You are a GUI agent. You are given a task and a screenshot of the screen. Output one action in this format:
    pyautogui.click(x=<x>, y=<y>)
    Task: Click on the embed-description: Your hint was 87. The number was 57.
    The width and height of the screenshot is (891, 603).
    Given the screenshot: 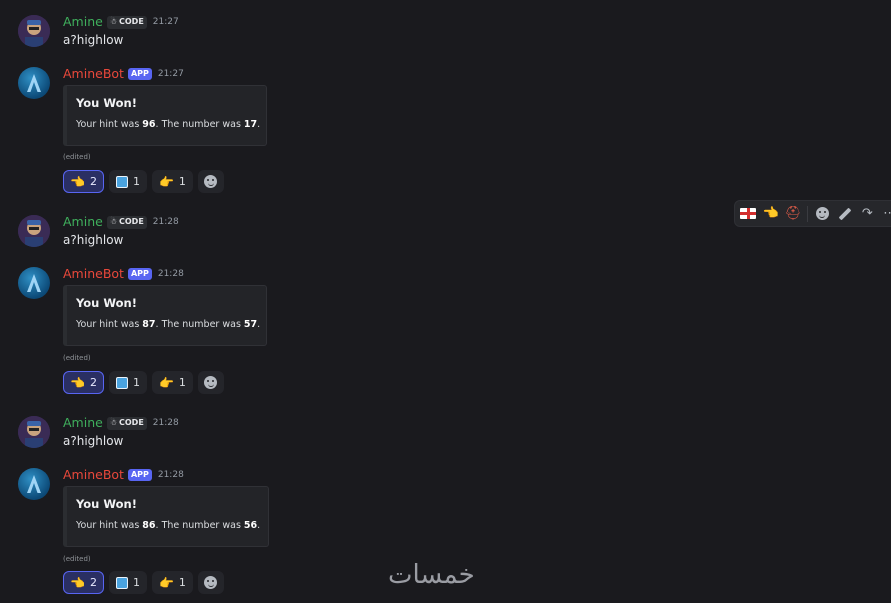 What is the action you would take?
    pyautogui.click(x=168, y=324)
    